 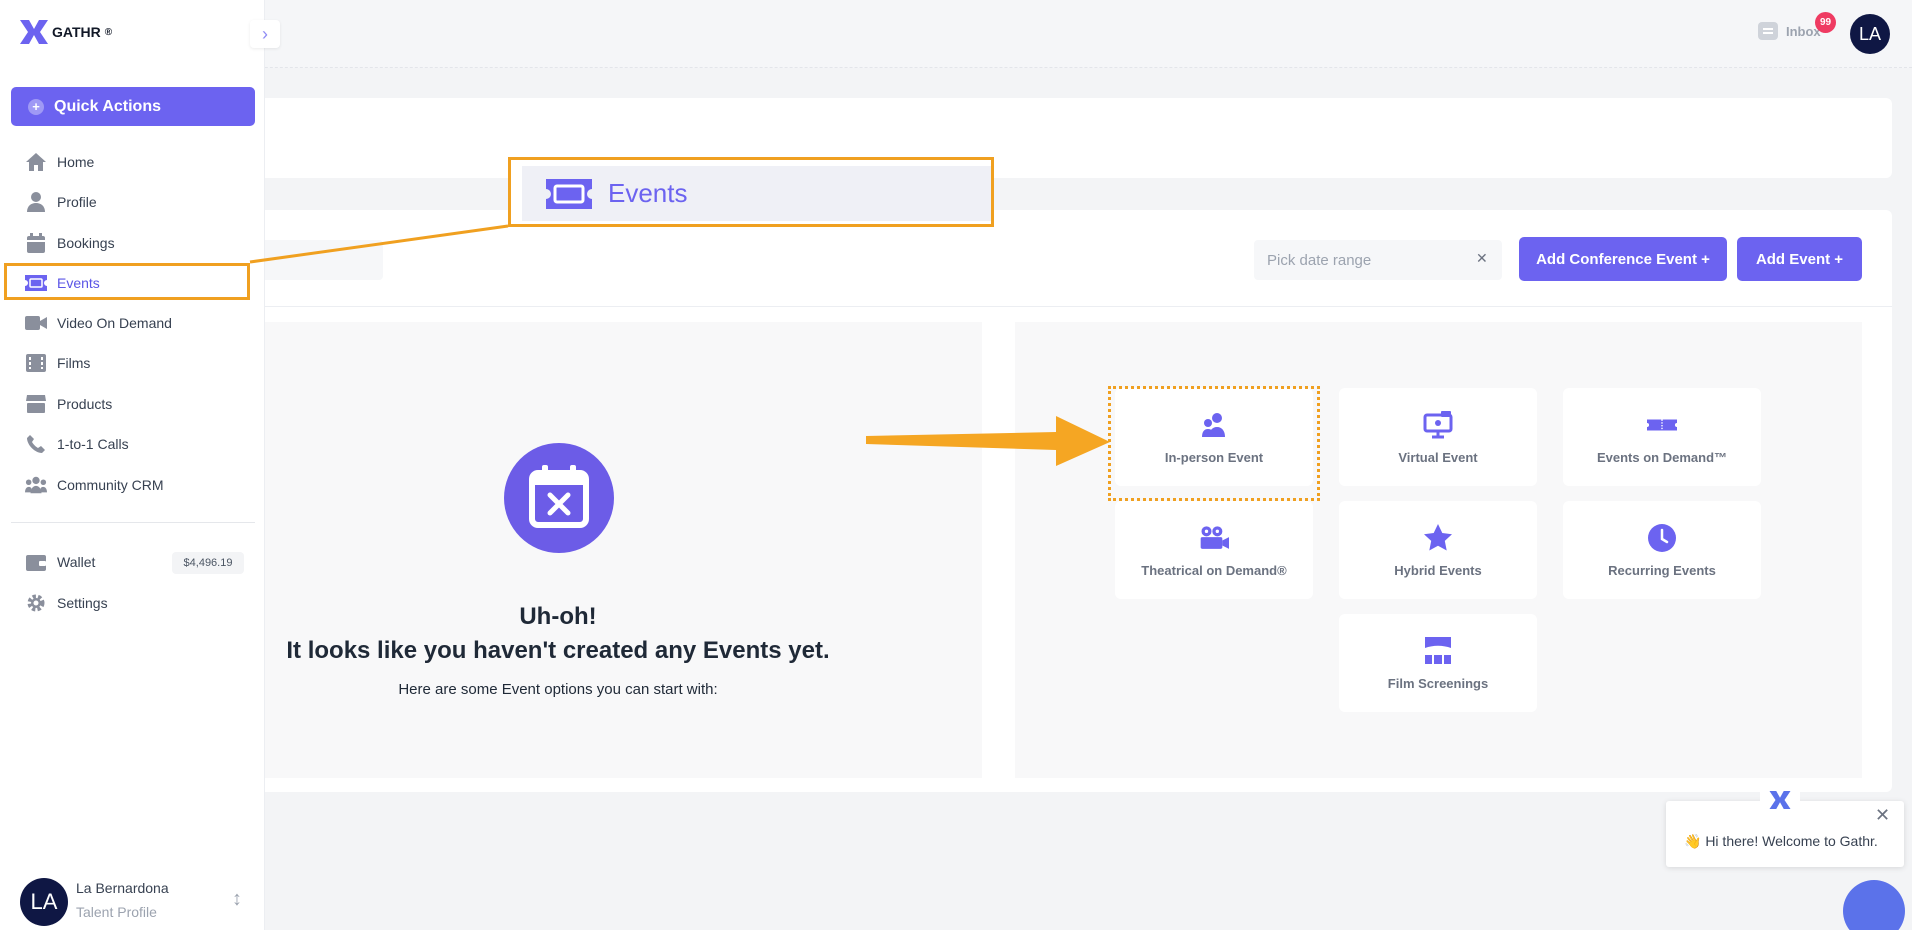 I want to click on user-avatar: LA, so click(x=44, y=902).